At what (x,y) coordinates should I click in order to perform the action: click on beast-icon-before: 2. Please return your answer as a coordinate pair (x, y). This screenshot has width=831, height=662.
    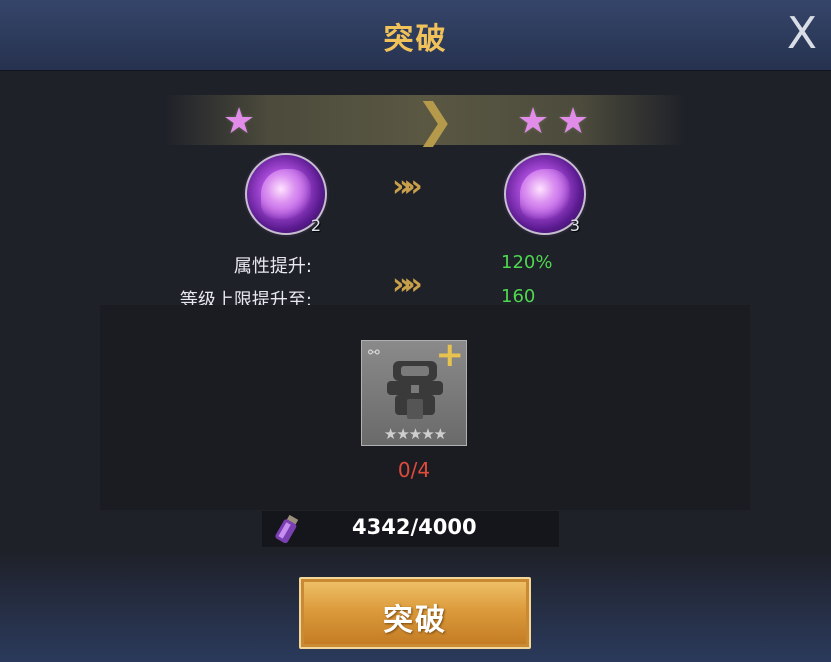
    Looking at the image, I should click on (286, 194).